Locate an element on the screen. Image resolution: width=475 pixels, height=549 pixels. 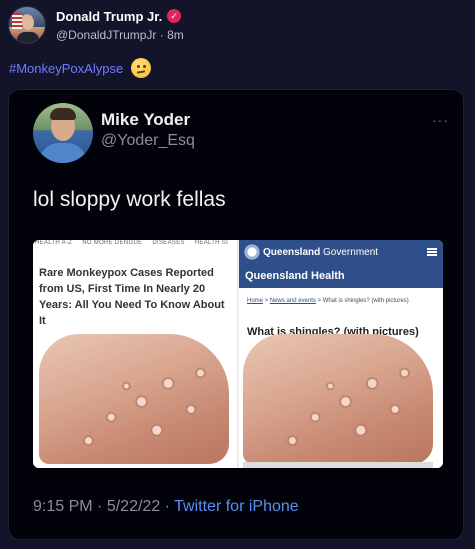
outer-author-avatar is located at coordinates (27, 25).